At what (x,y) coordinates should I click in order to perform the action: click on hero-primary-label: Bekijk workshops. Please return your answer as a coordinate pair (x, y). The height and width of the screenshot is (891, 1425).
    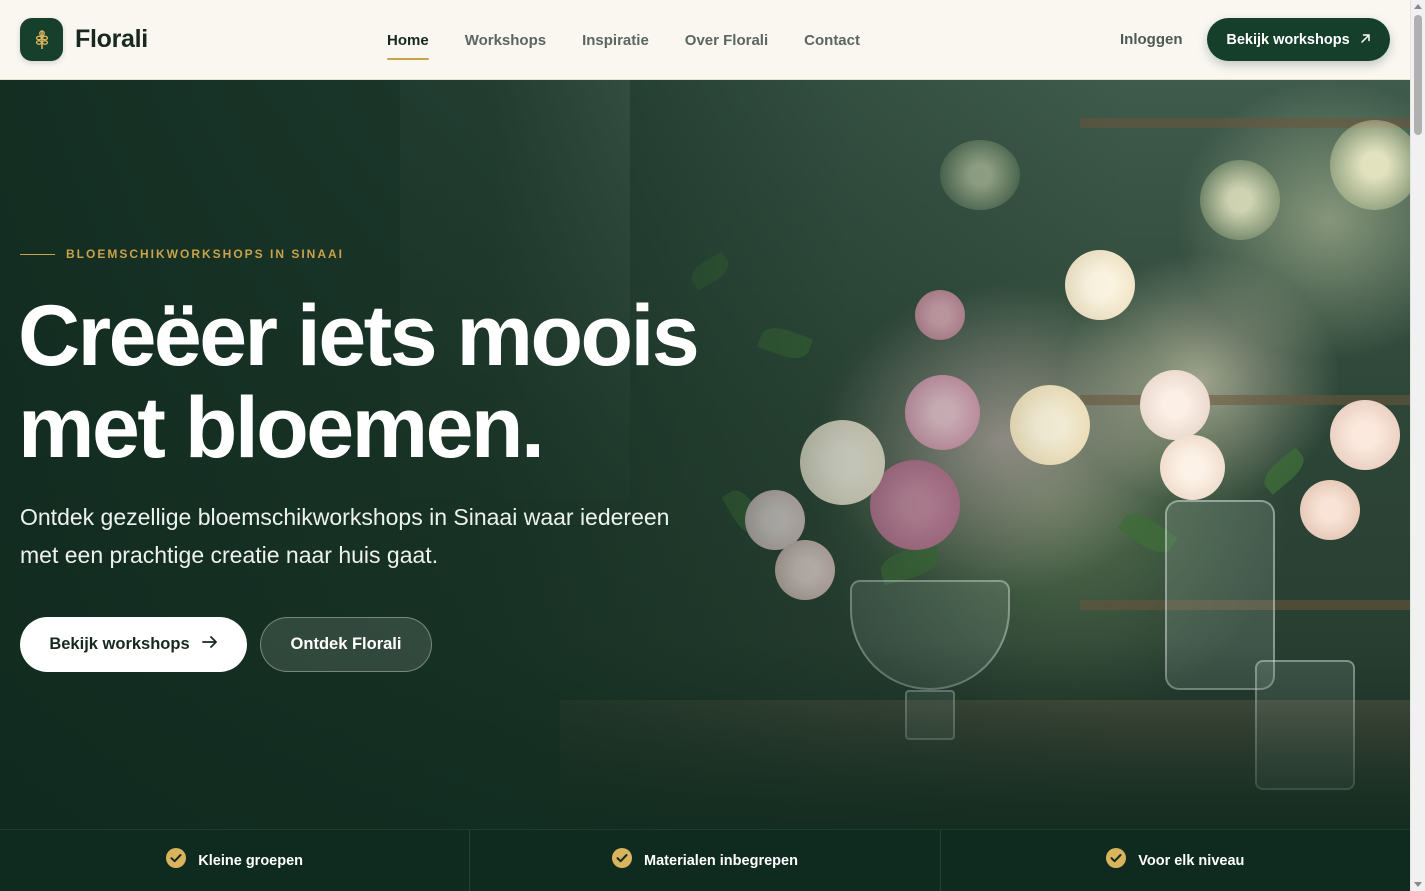
    Looking at the image, I should click on (119, 644).